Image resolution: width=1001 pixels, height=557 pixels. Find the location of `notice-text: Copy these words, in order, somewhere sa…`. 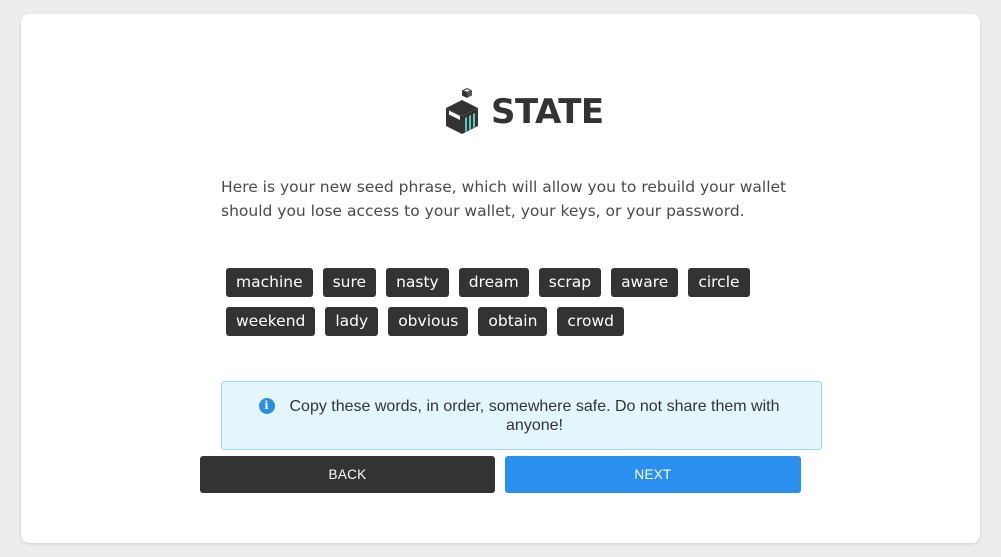

notice-text: Copy these words, in order, somewhere sa… is located at coordinates (534, 415).